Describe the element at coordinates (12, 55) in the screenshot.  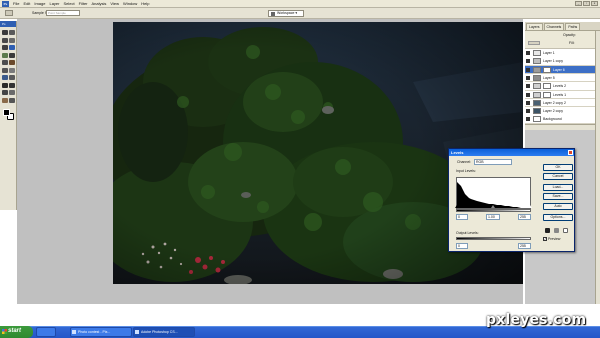
I see `brush-tool-icon` at that location.